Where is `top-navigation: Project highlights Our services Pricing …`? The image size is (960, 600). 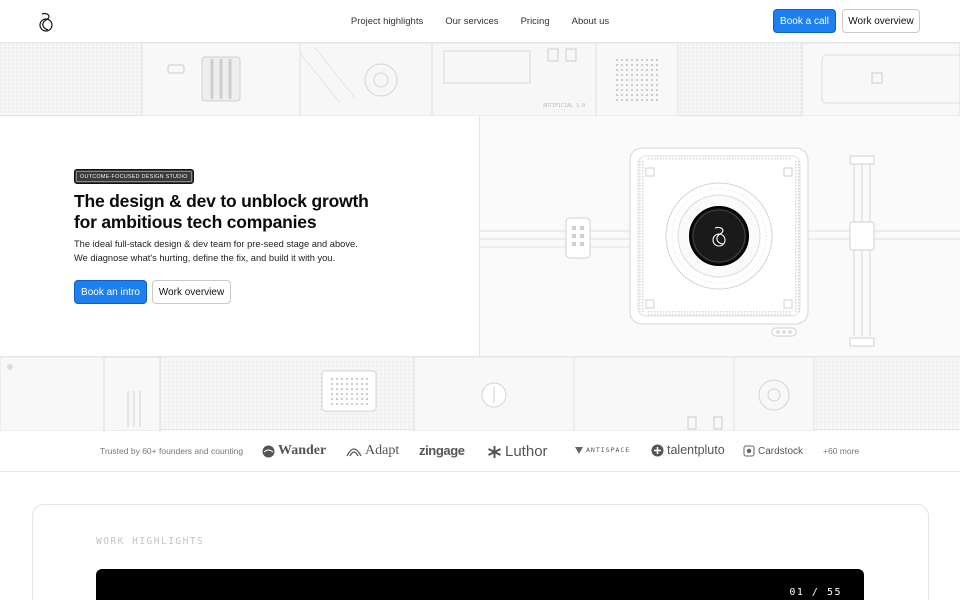
top-navigation: Project highlights Our services Pricing … is located at coordinates (480, 21).